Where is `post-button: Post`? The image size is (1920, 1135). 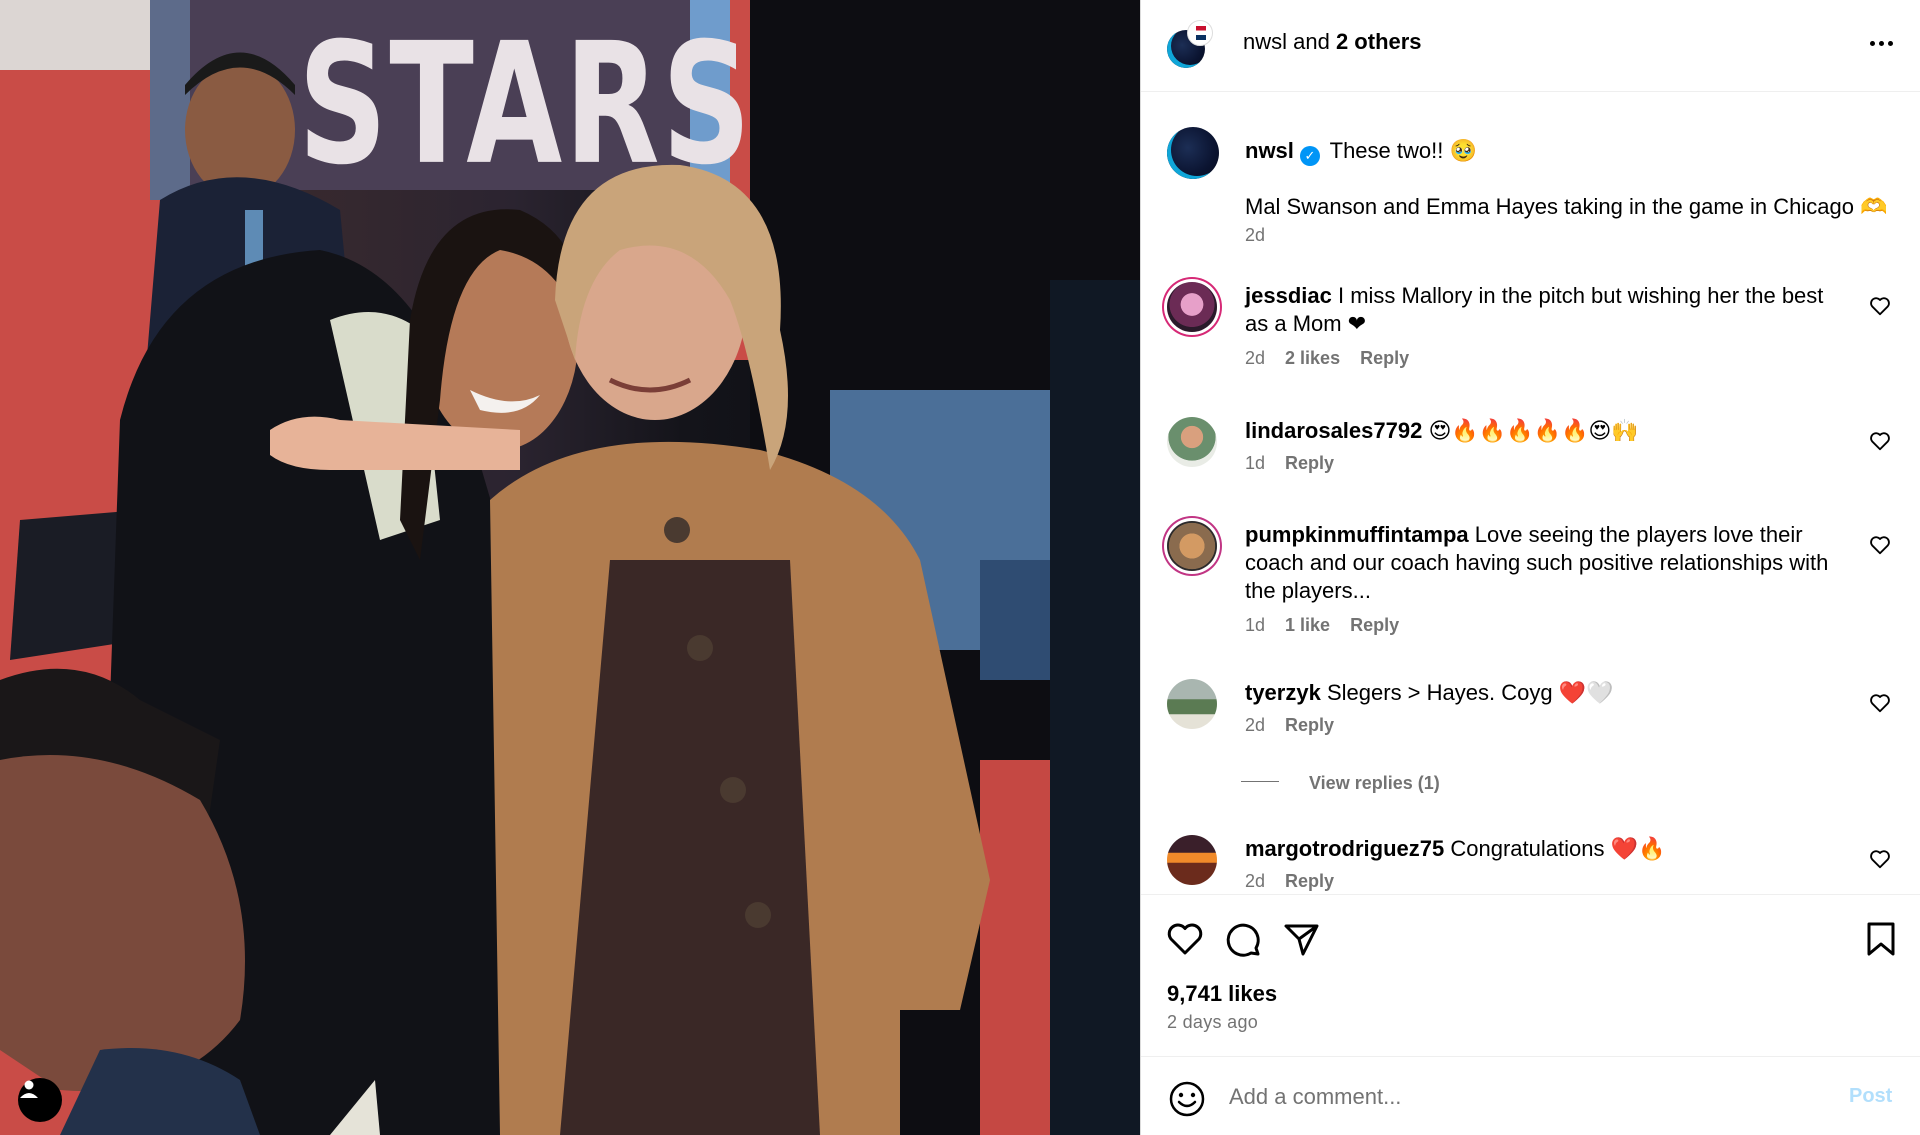
post-button: Post is located at coordinates (1870, 1096).